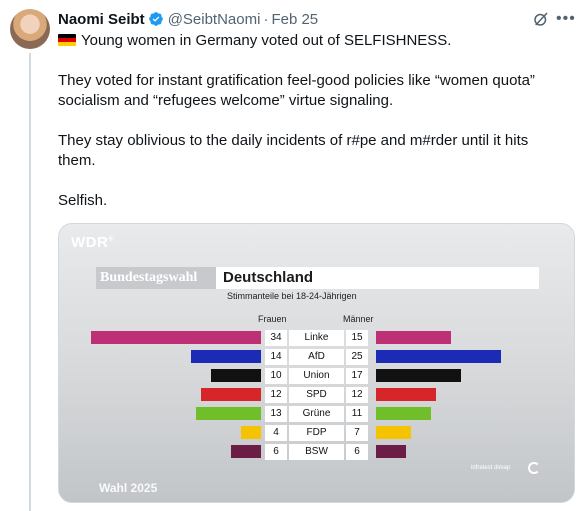 This screenshot has width=583, height=511. I want to click on party-label-linke: Linke, so click(316, 338).